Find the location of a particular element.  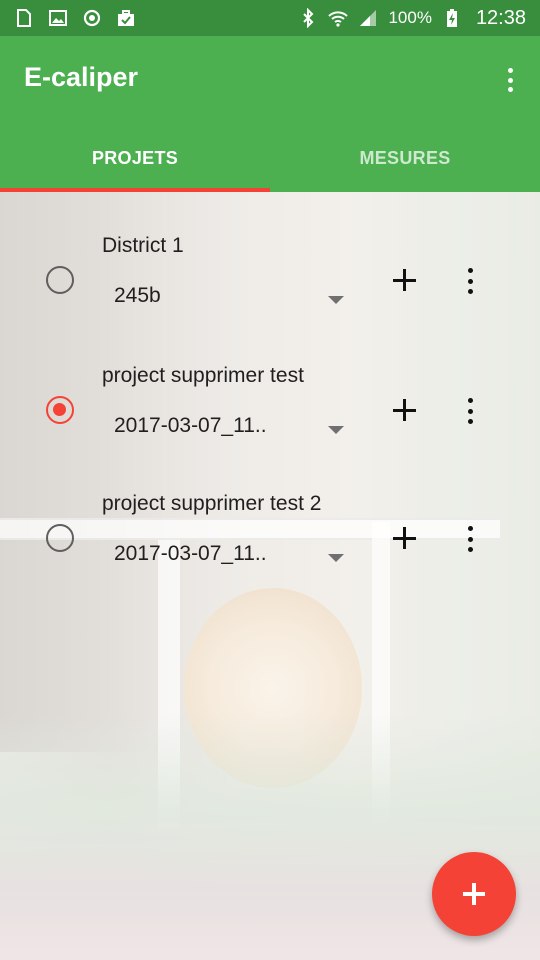

add-project-fab is located at coordinates (474, 894).